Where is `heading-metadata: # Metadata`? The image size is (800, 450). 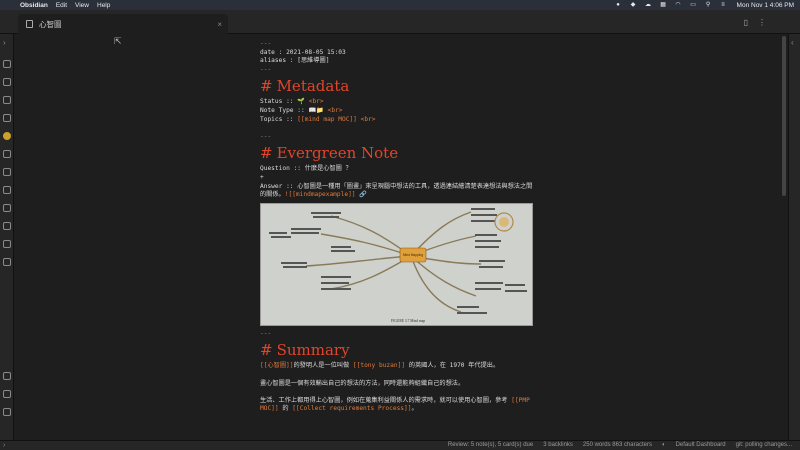 heading-metadata: # Metadata is located at coordinates (305, 86).